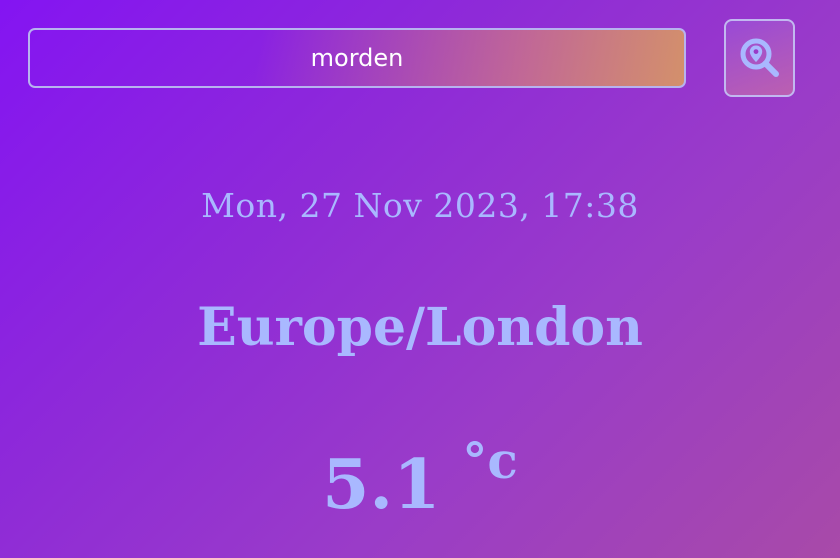 The height and width of the screenshot is (558, 840). Describe the element at coordinates (420, 327) in the screenshot. I see `location-title: Europe/London` at that location.